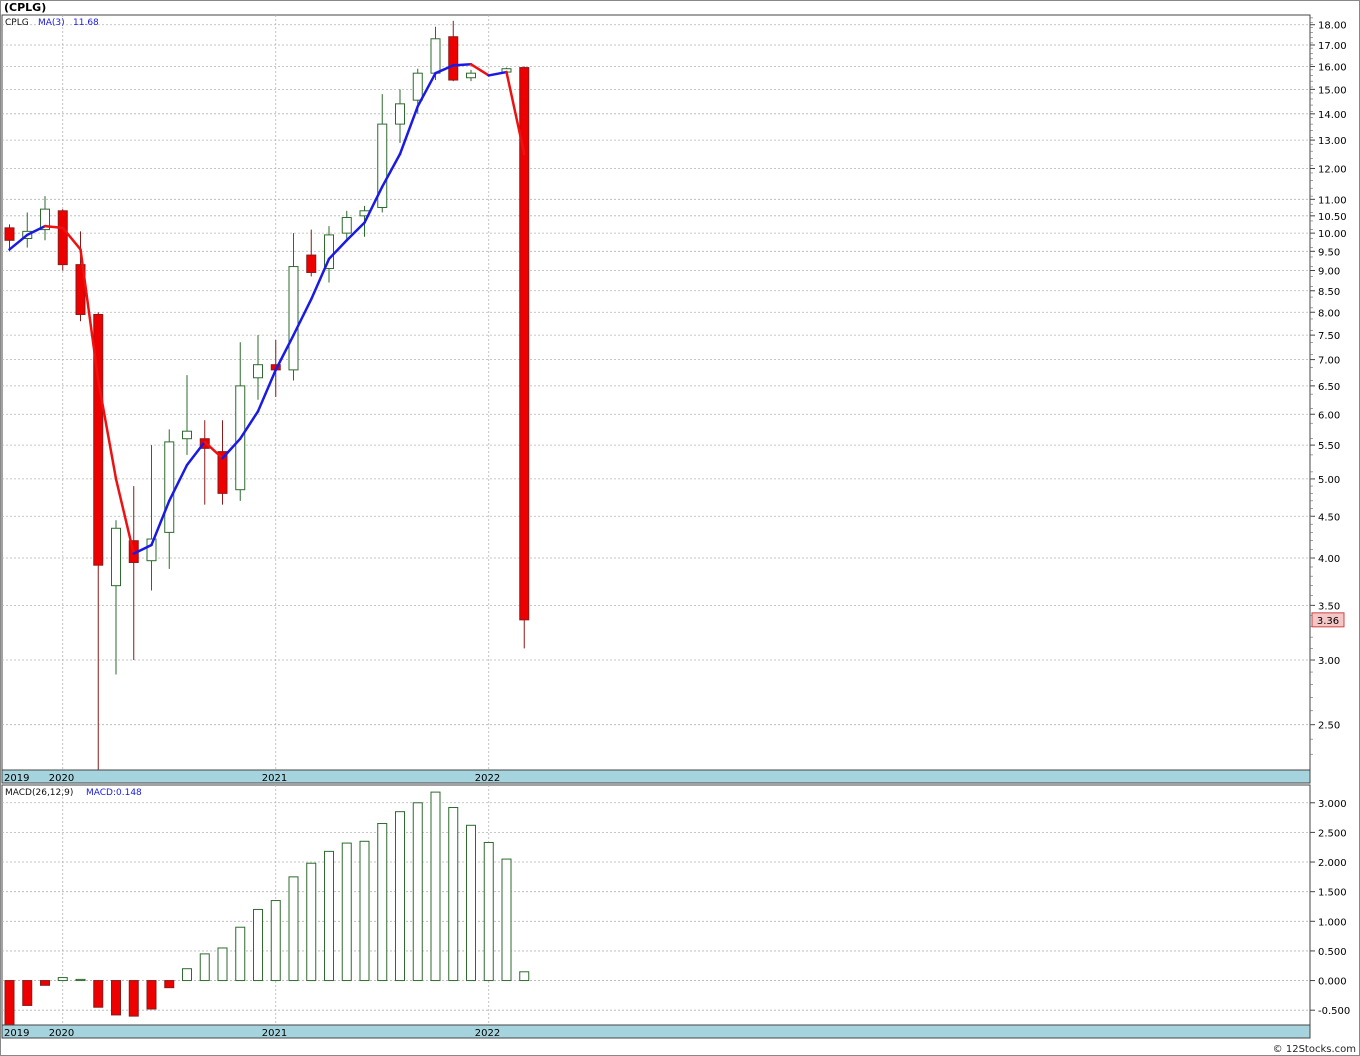 Image resolution: width=1360 pixels, height=1056 pixels. Describe the element at coordinates (1329, 313) in the screenshot. I see `price-tick-label: 8.00` at that location.